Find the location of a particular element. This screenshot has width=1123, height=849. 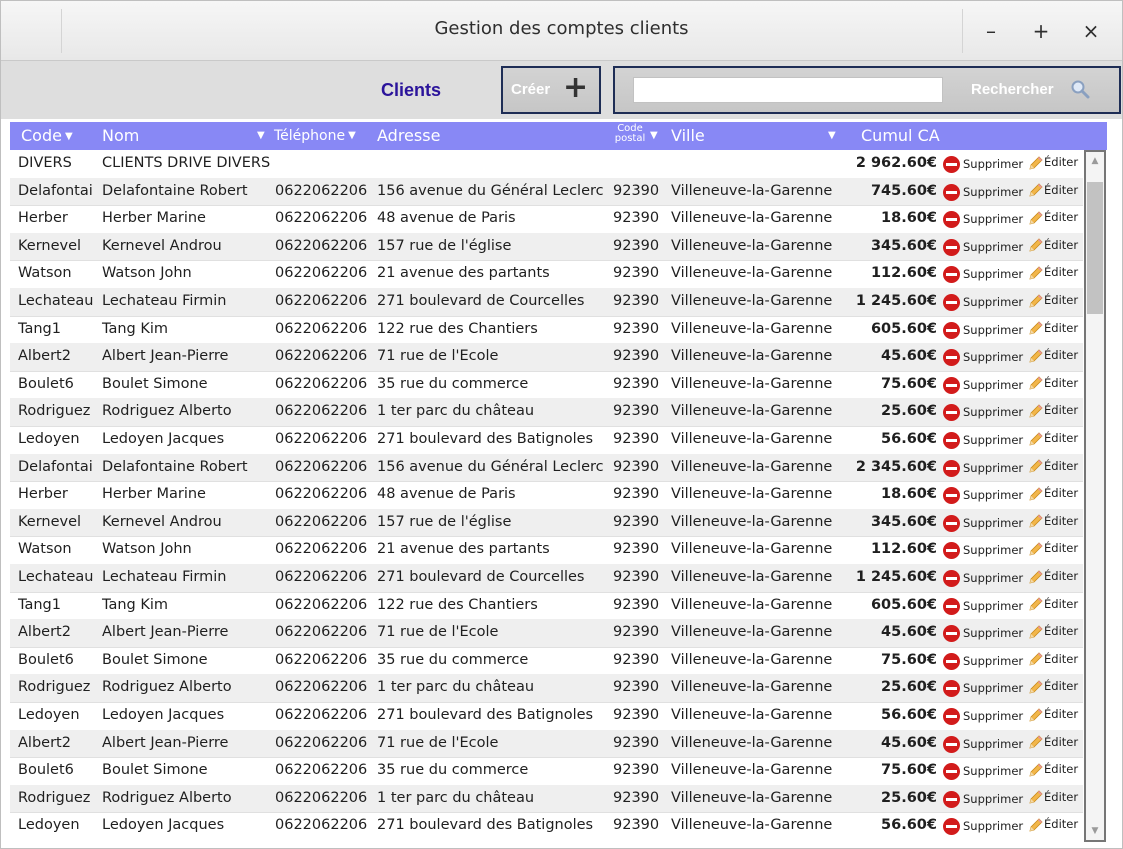

cell-cumul-ca: 1 245.60€ is located at coordinates (896, 577).